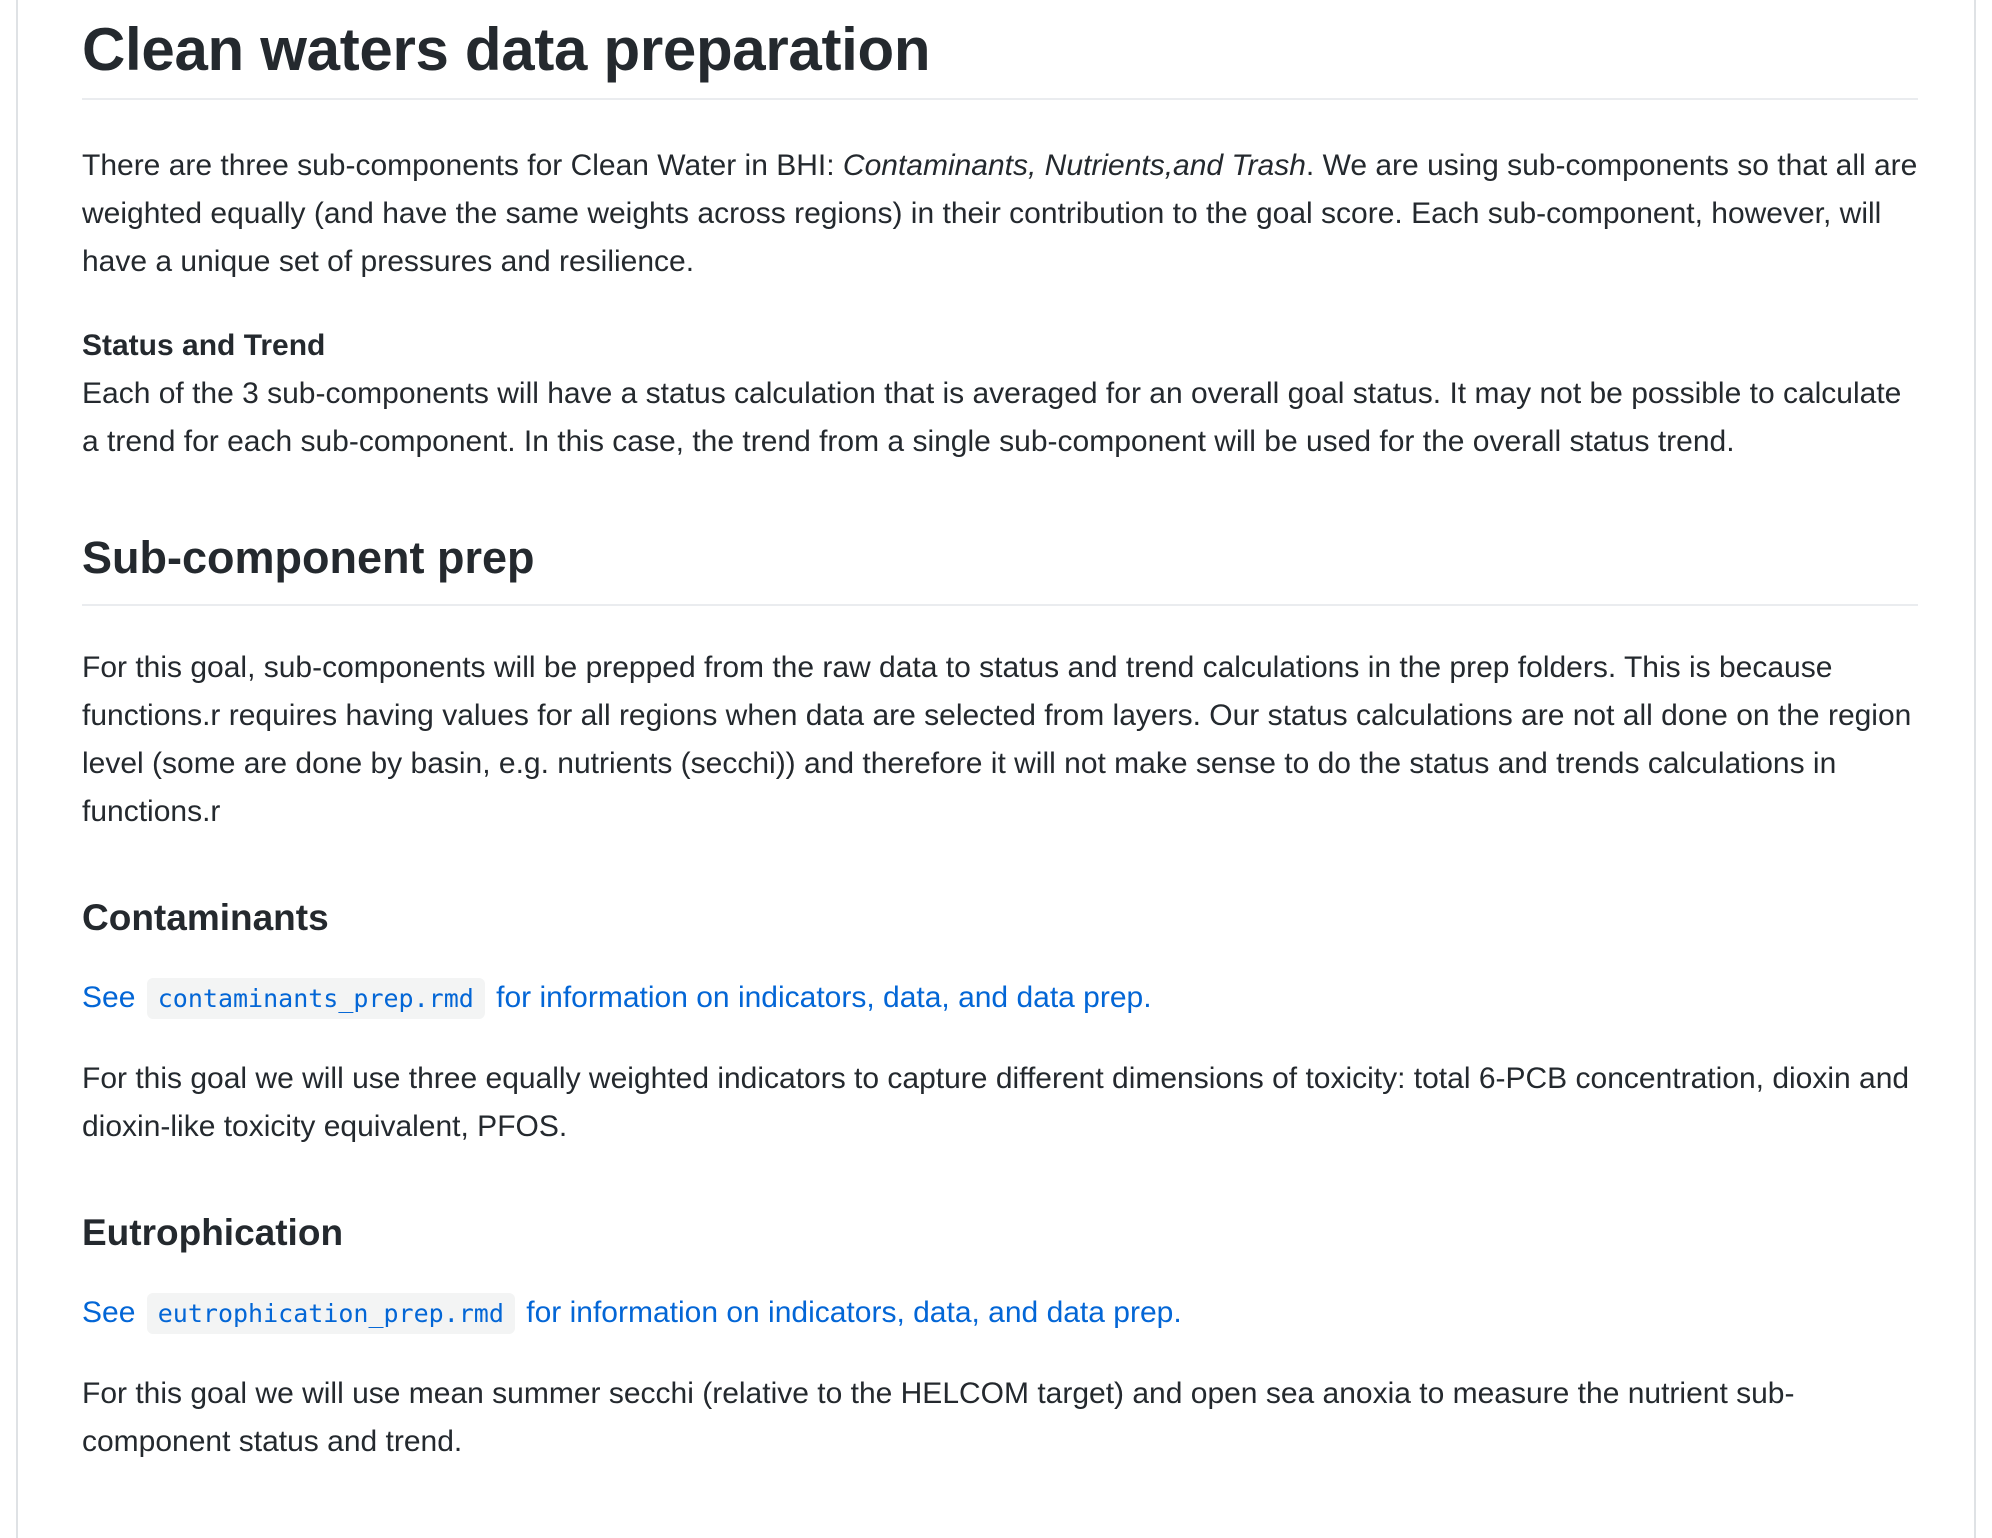 This screenshot has width=1992, height=1538. I want to click on page-title: Clean waters data preparation, so click(1000, 50).